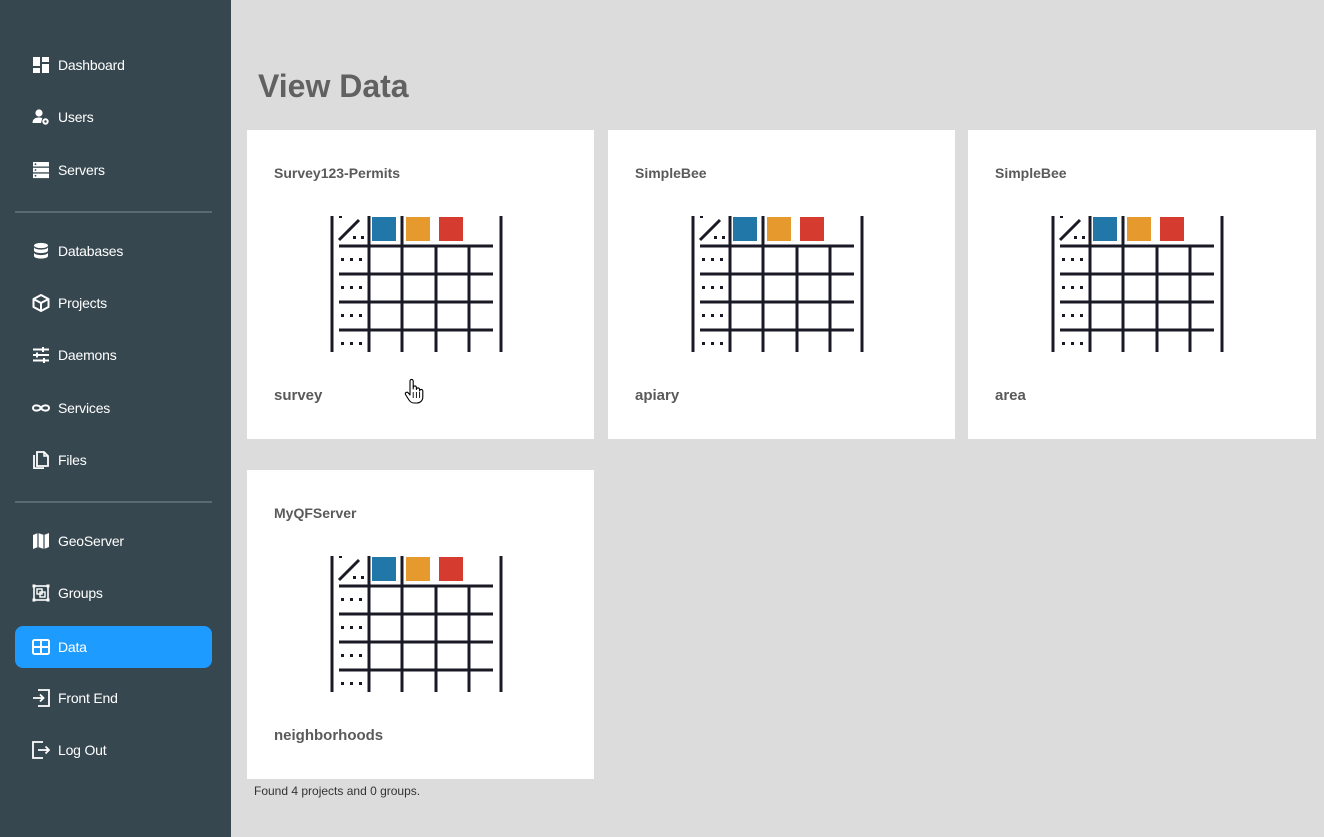 The width and height of the screenshot is (1324, 837). Describe the element at coordinates (1010, 395) in the screenshot. I see `card-layer-name: area` at that location.